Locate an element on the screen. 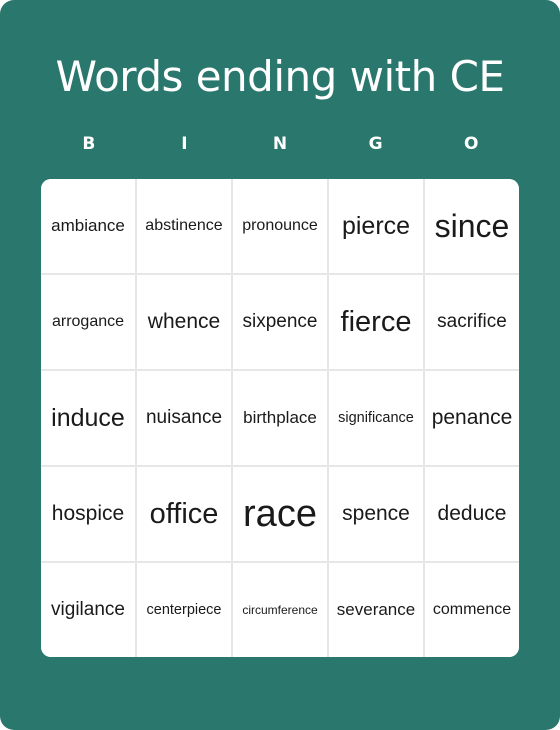 This screenshot has width=560, height=730. bingo-cell: spence is located at coordinates (376, 514).